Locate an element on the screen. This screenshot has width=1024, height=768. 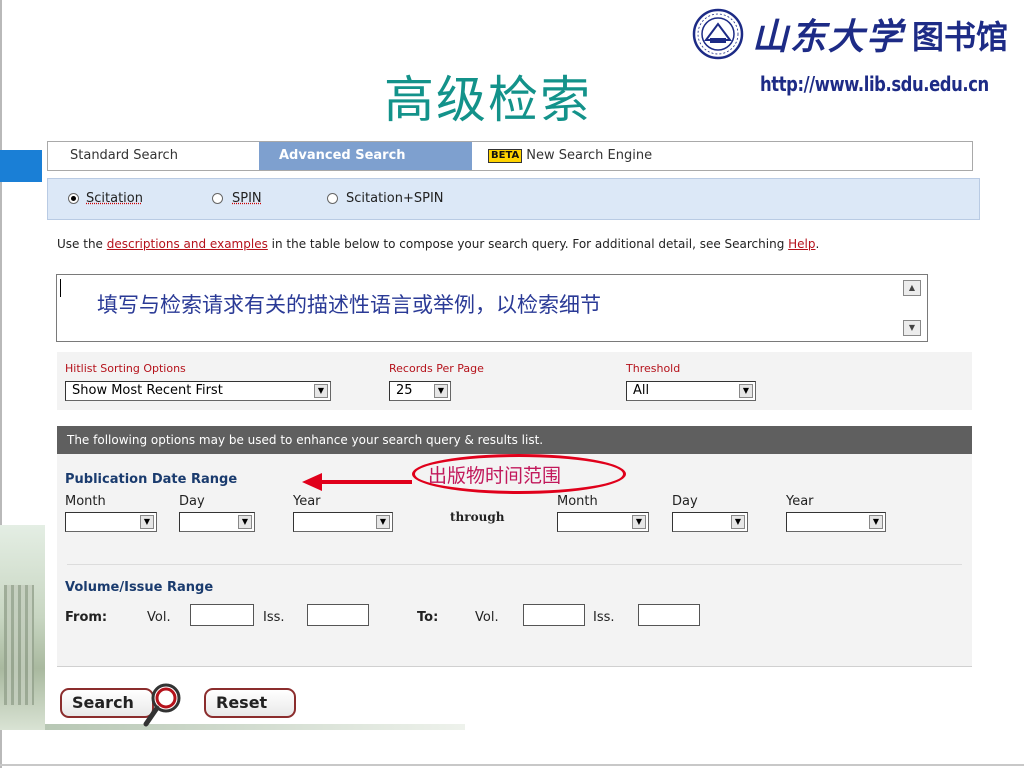
scroll-up-icon: ▲ is located at coordinates (912, 288).